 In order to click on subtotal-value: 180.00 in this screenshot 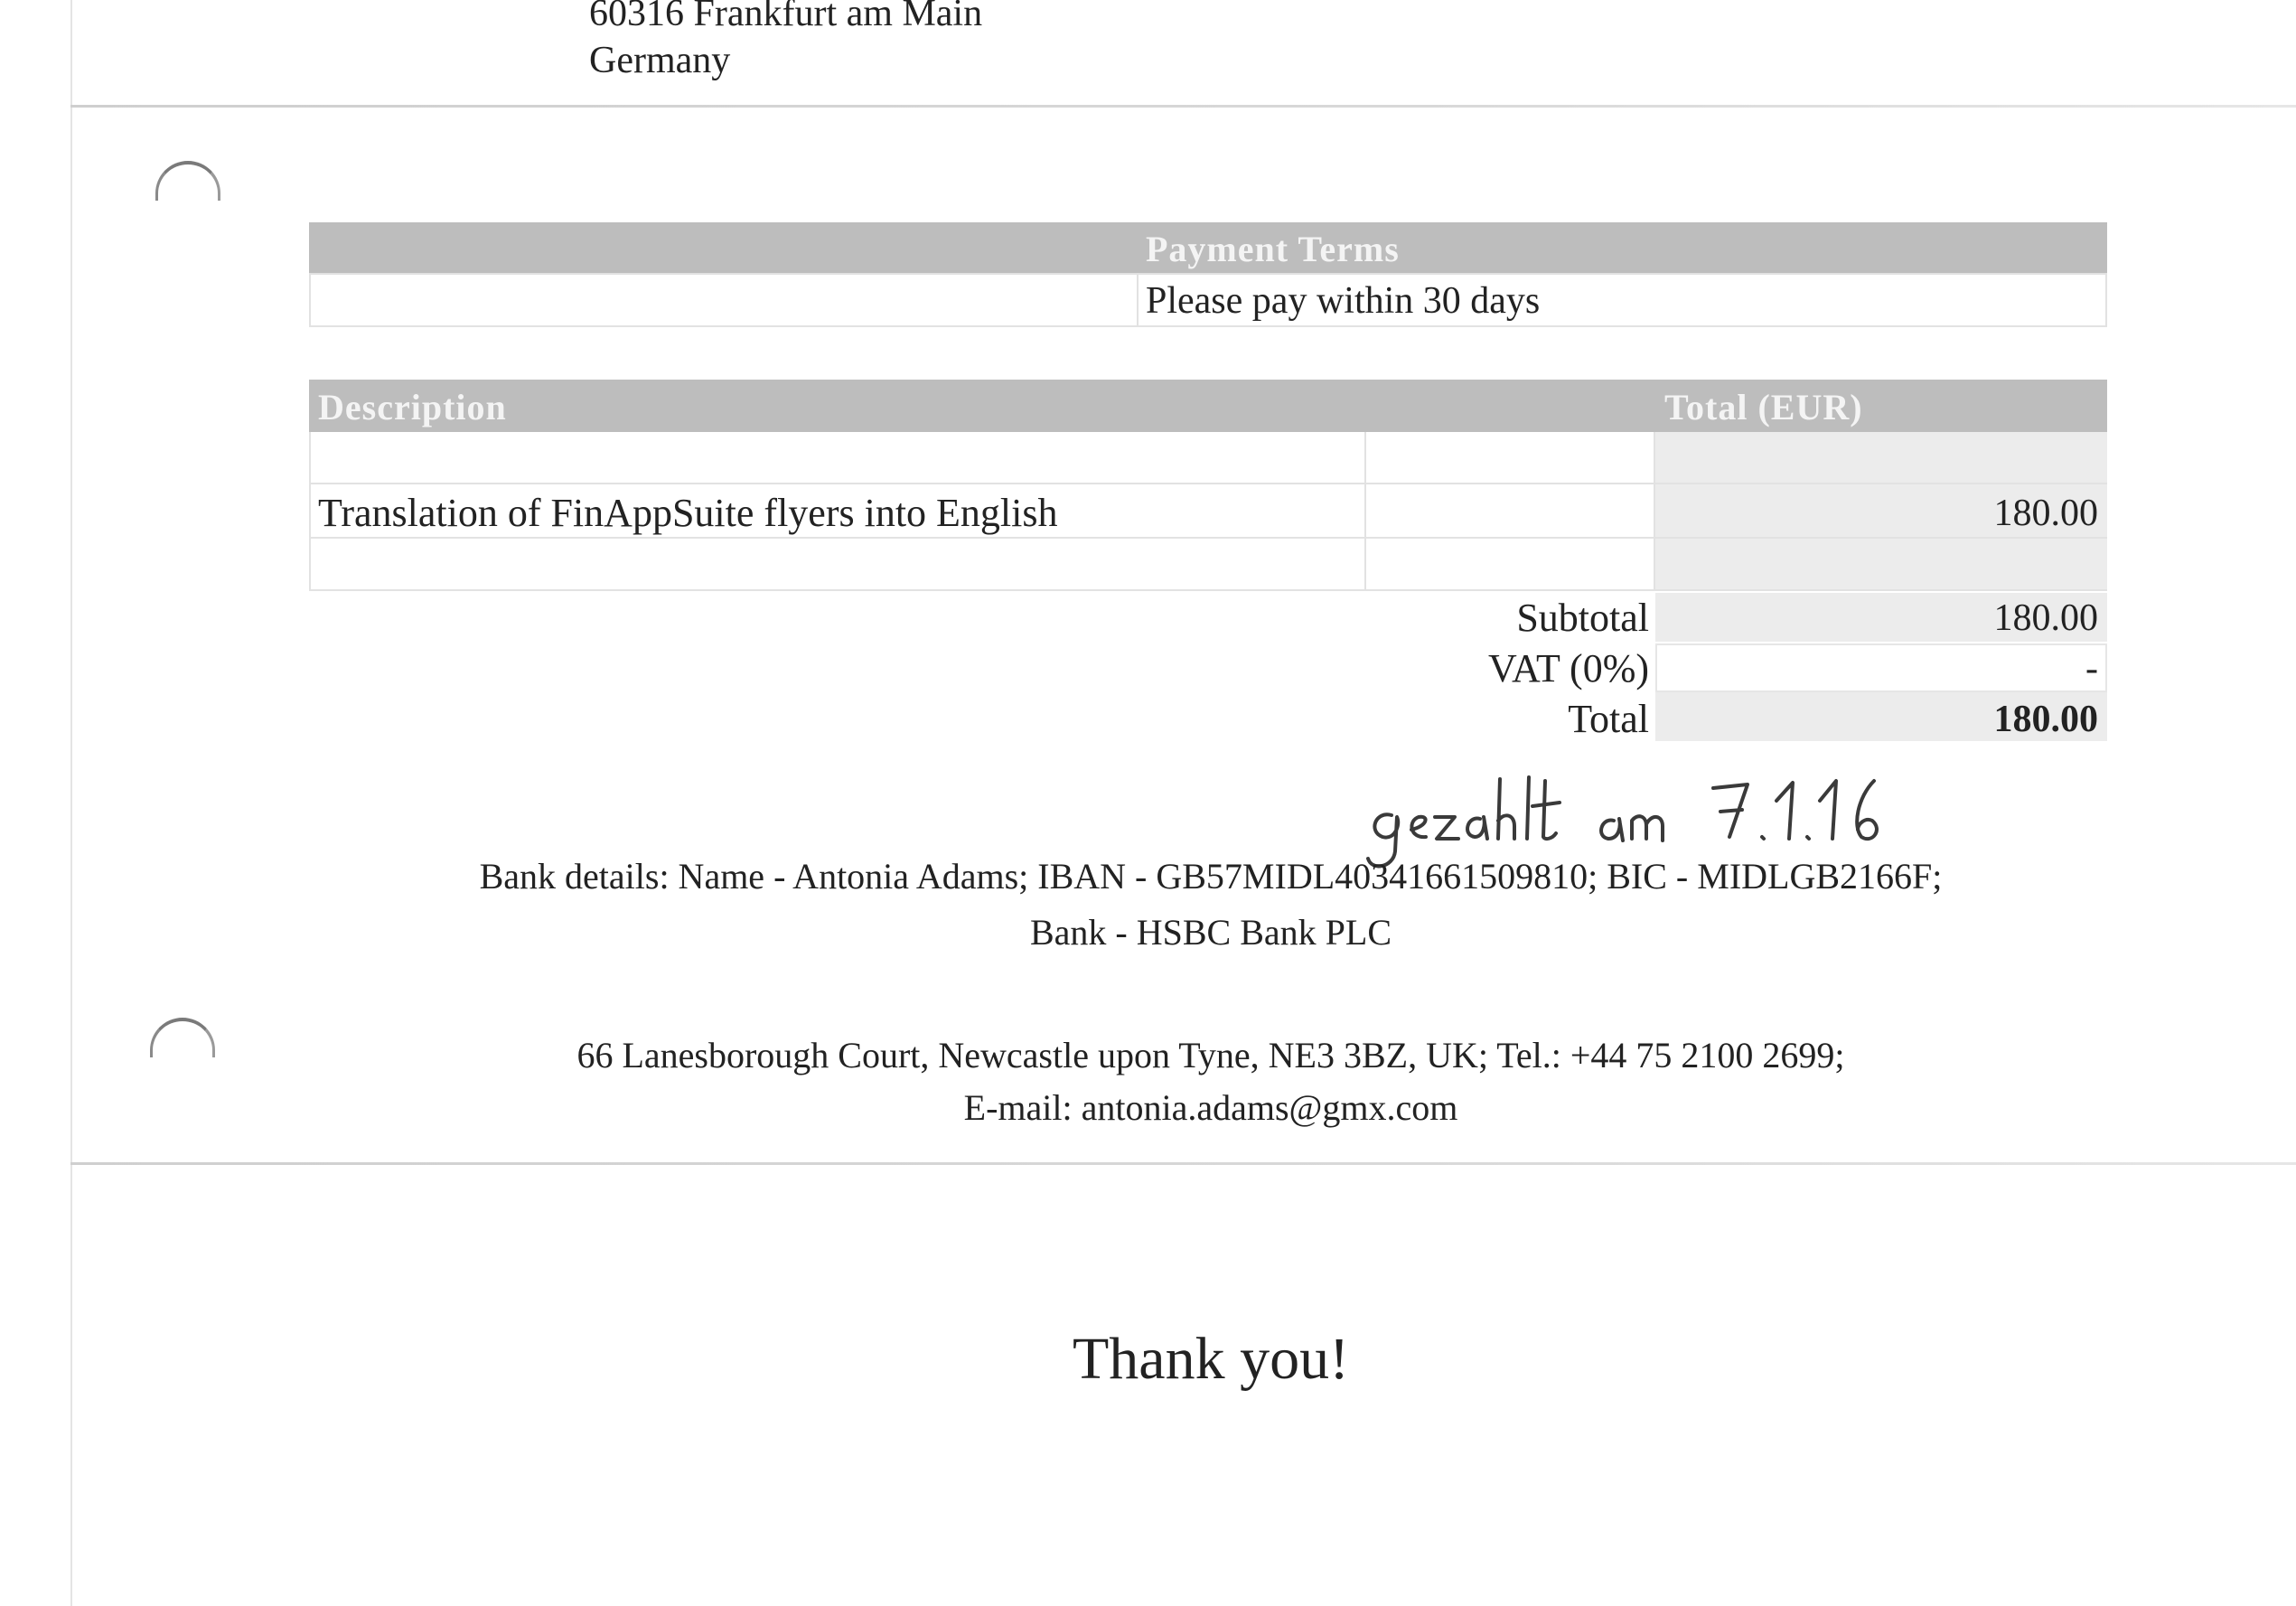, I will do `click(2046, 618)`.